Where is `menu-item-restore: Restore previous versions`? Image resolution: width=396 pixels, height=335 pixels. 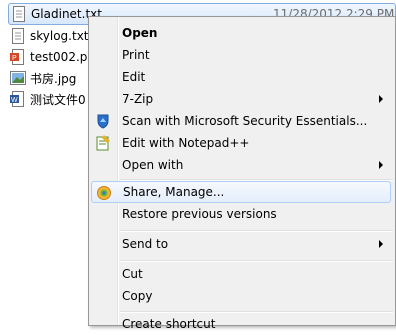 menu-item-restore: Restore previous versions is located at coordinates (241, 214).